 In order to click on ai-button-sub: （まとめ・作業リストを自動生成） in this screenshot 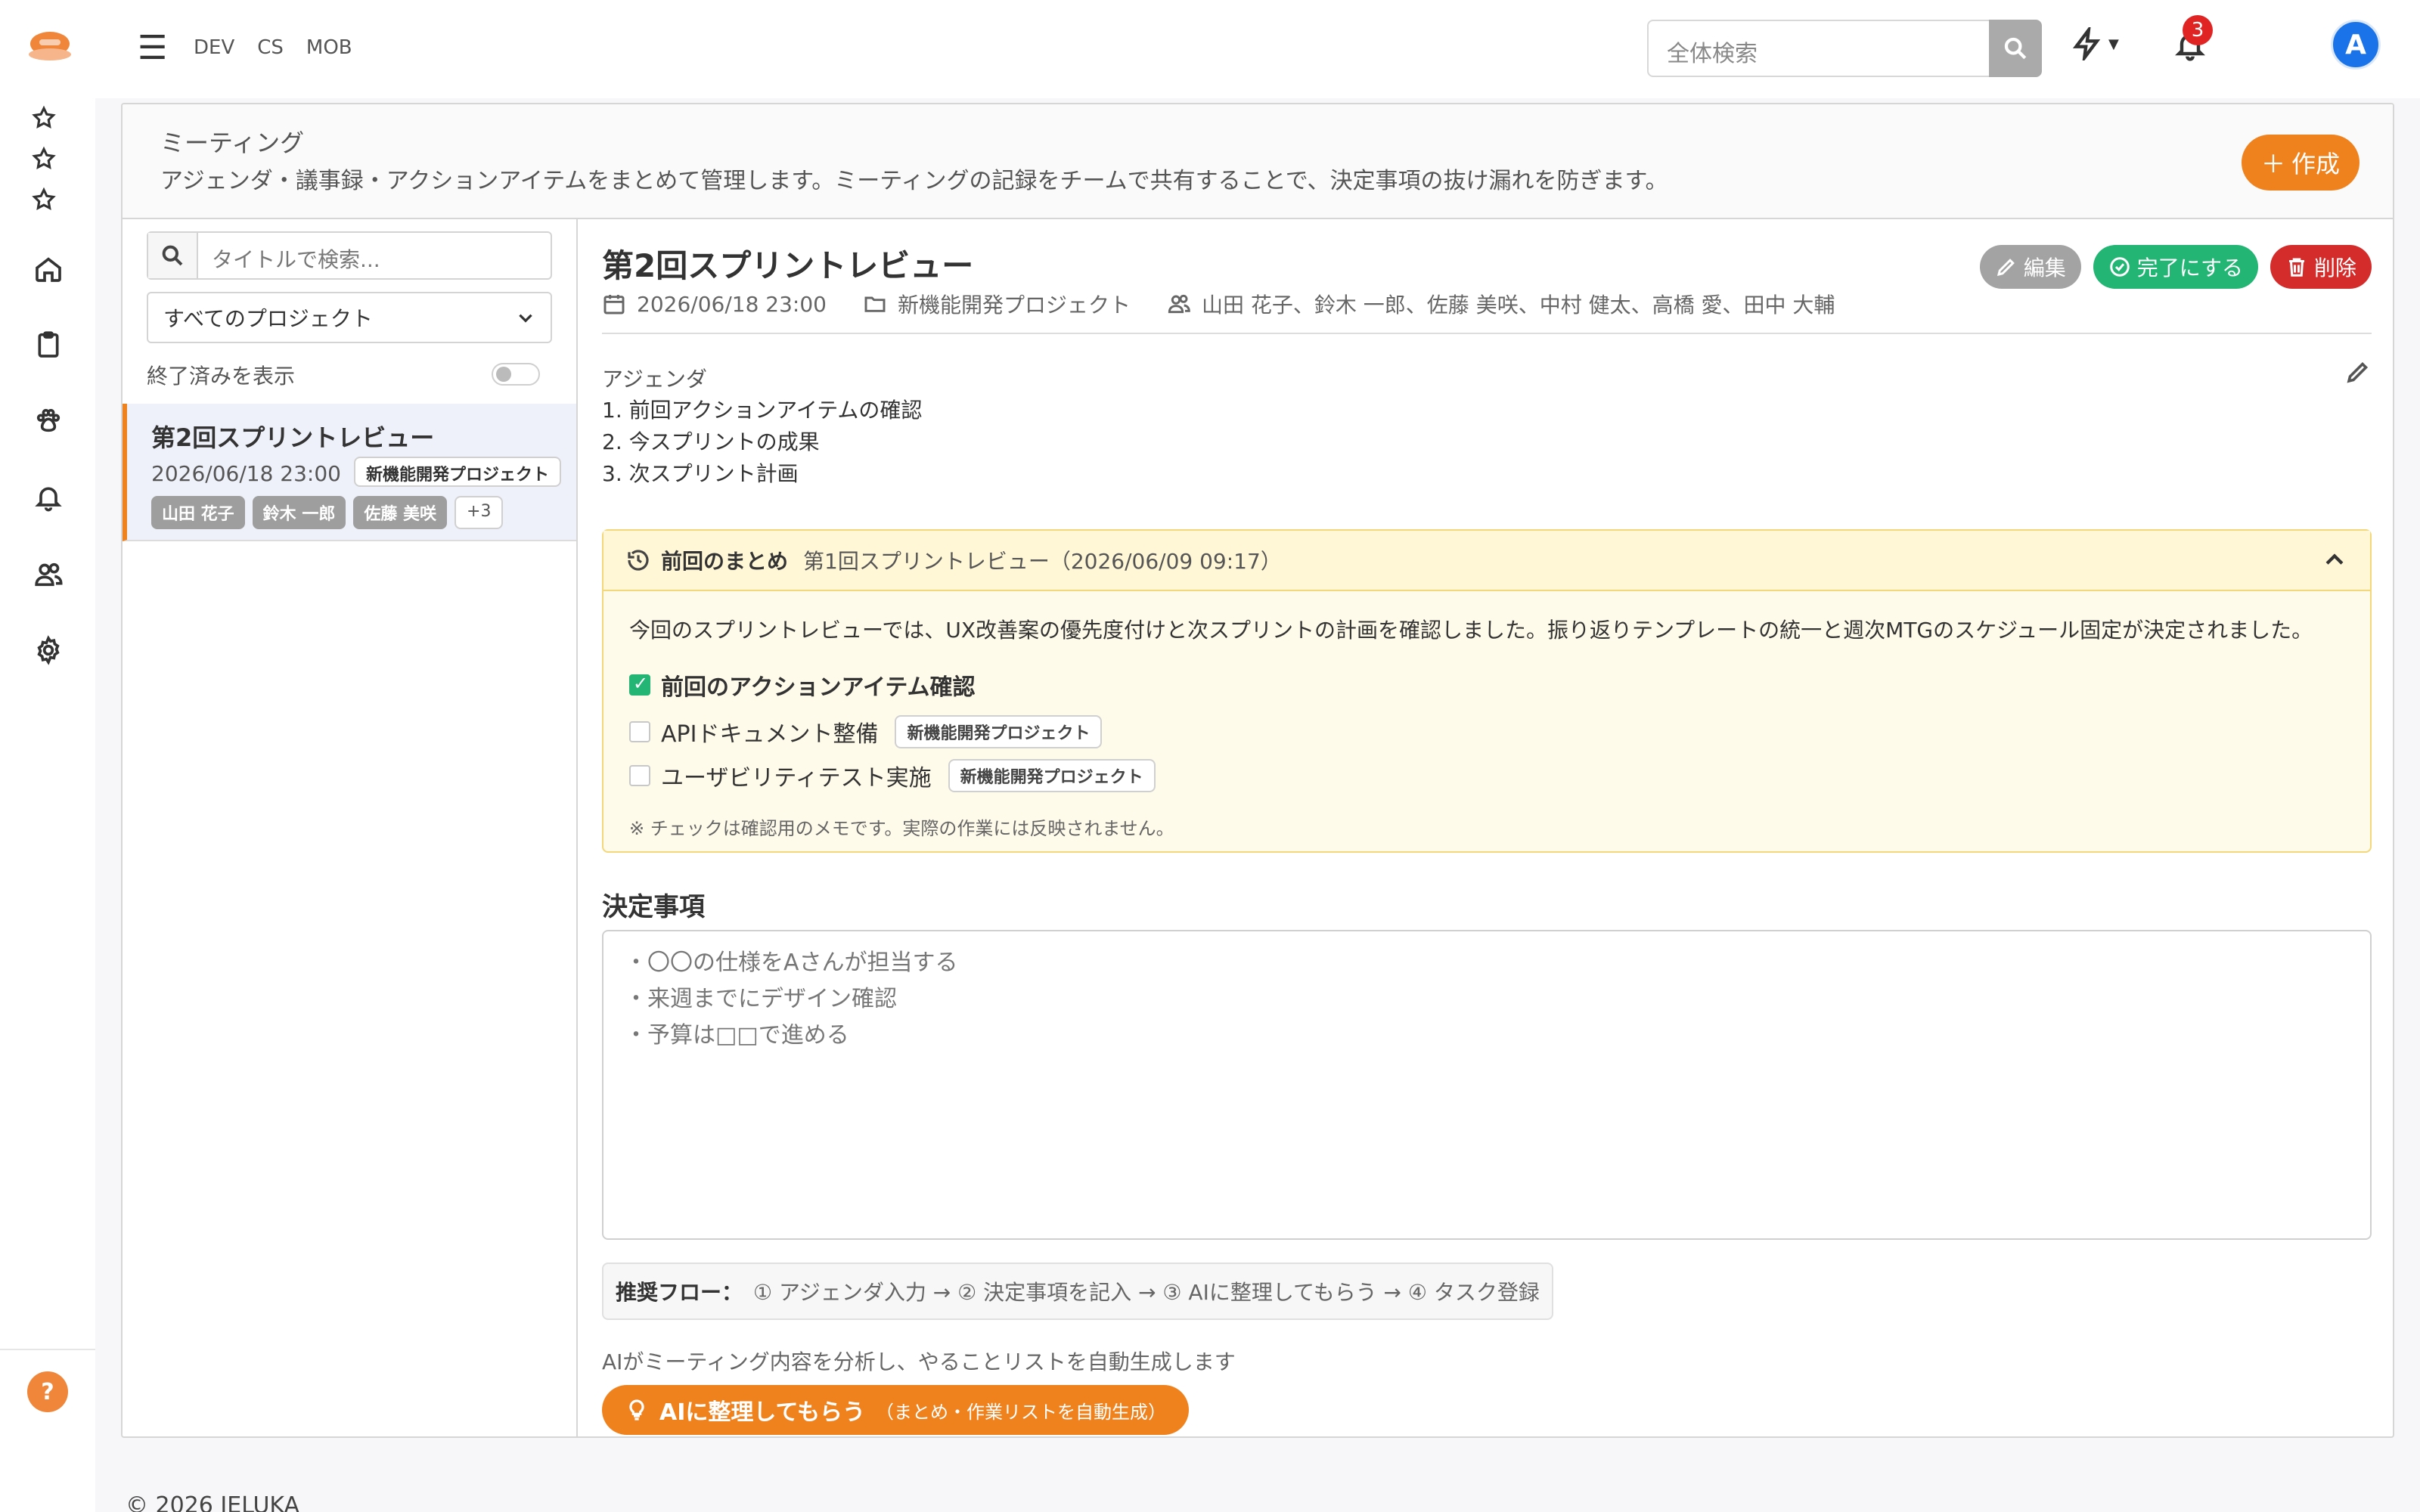, I will do `click(1020, 1412)`.